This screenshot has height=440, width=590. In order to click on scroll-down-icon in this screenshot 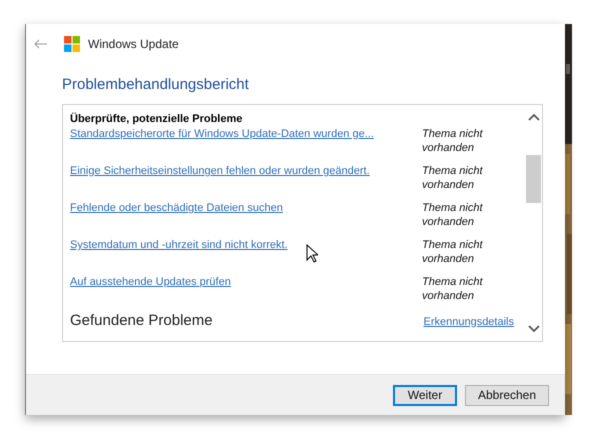, I will do `click(534, 329)`.